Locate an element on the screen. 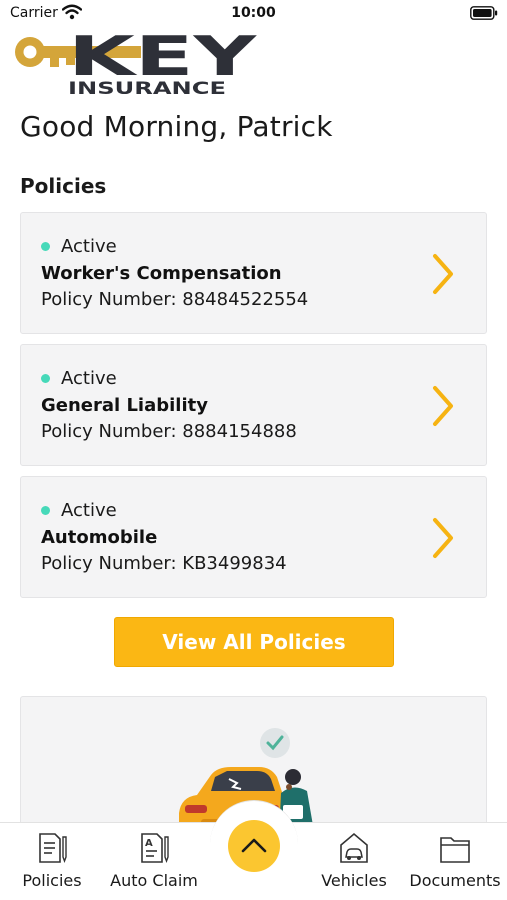 This screenshot has height=900, width=507. greeting-heading: Good Morning, Patrick is located at coordinates (176, 126).